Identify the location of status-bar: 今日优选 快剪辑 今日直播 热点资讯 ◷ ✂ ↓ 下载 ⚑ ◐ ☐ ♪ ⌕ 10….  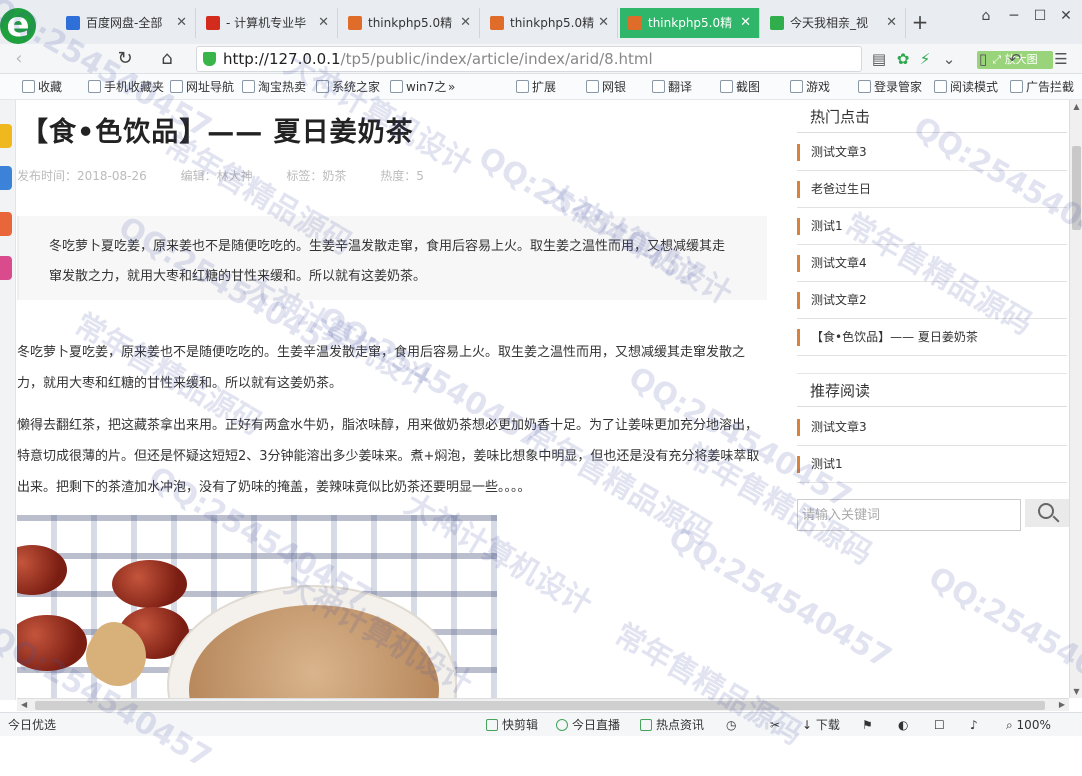
(541, 724).